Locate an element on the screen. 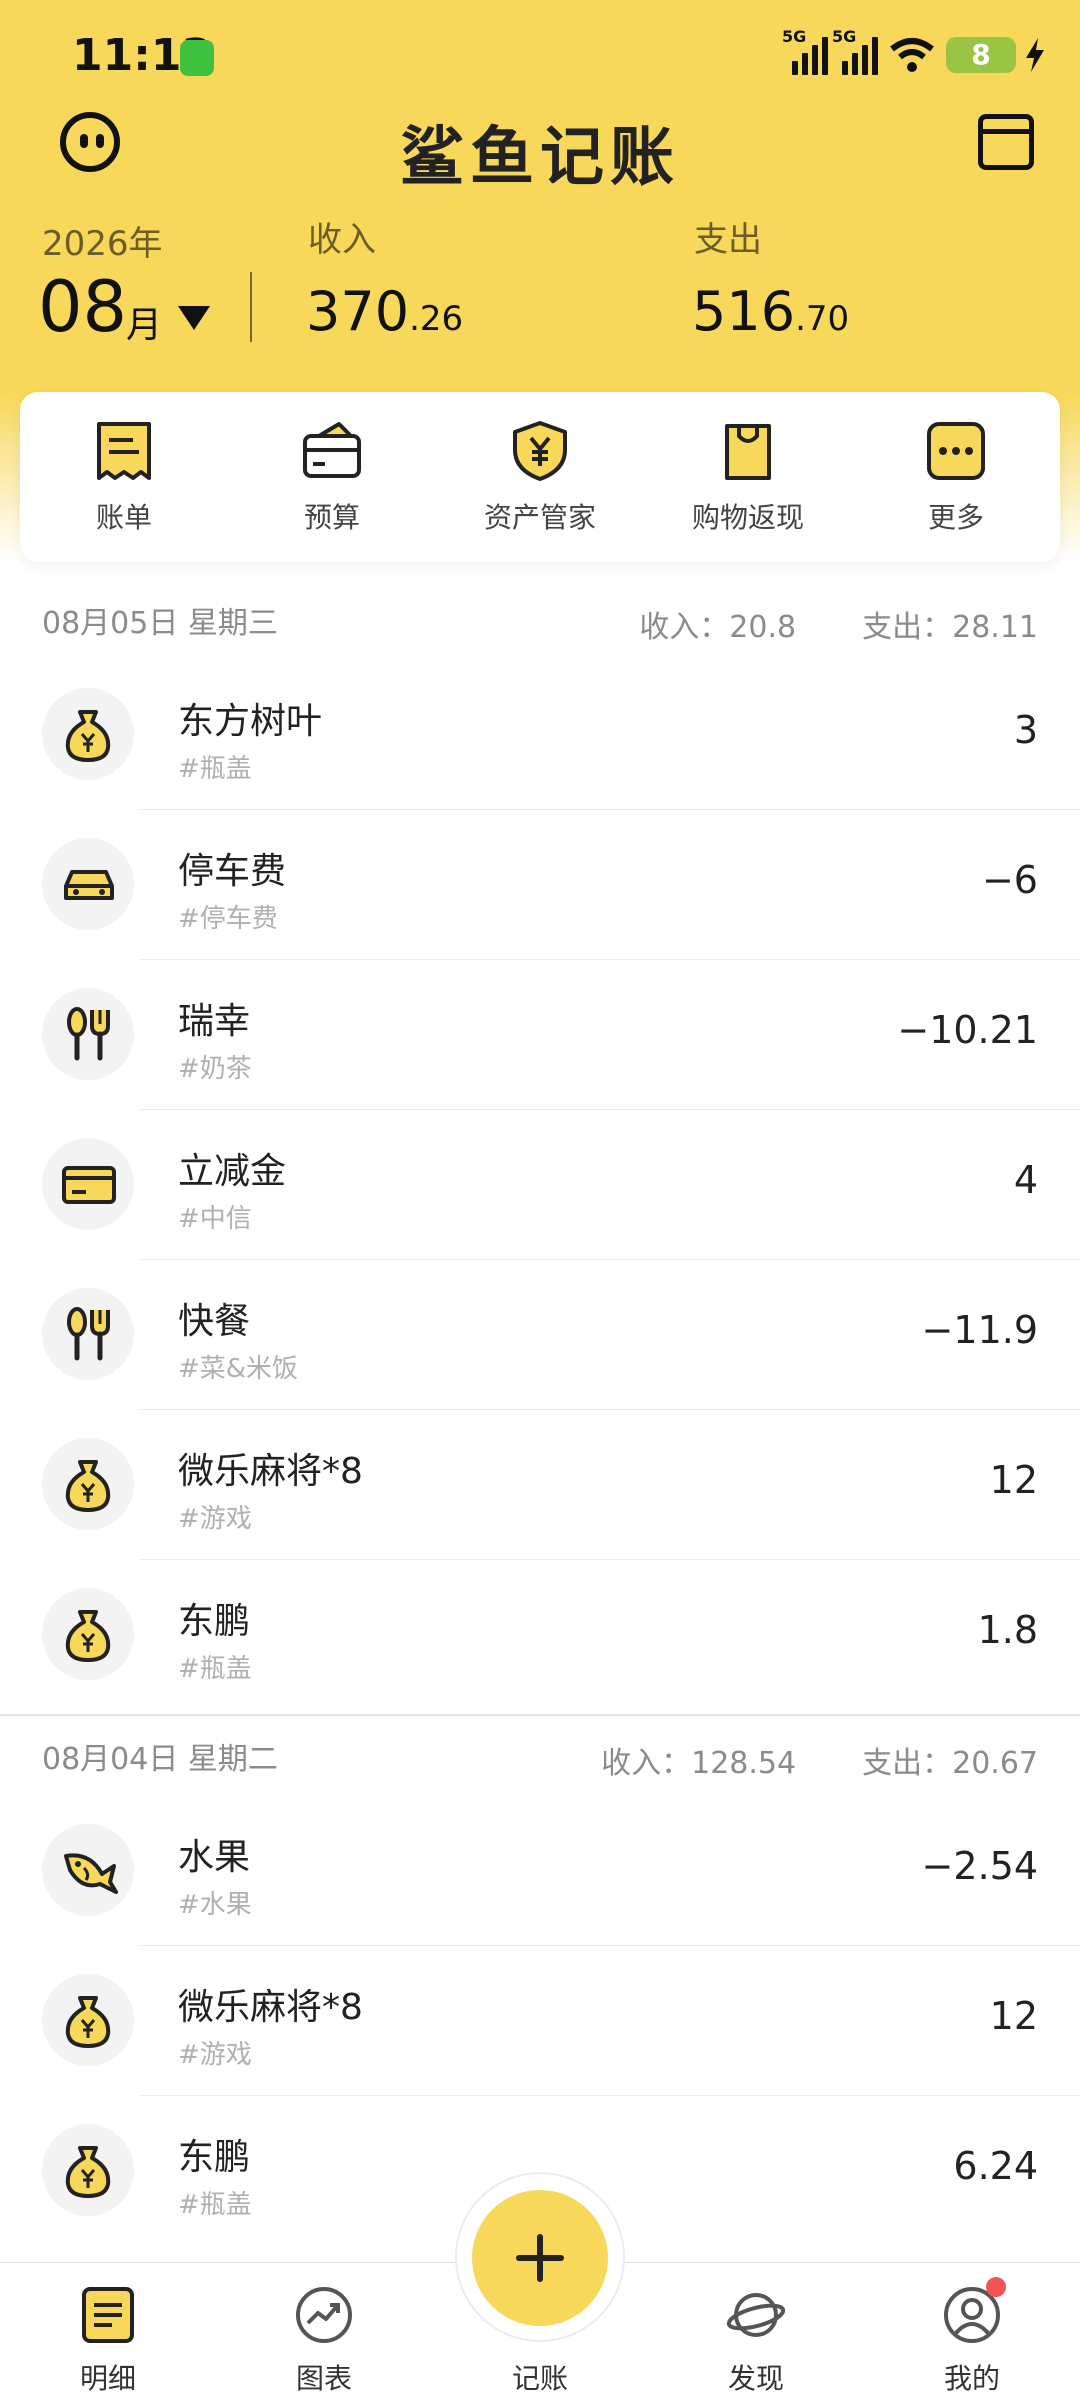 The height and width of the screenshot is (2400, 1080). transaction-row: 水果 #水果 −2.54 is located at coordinates (540, 1871).